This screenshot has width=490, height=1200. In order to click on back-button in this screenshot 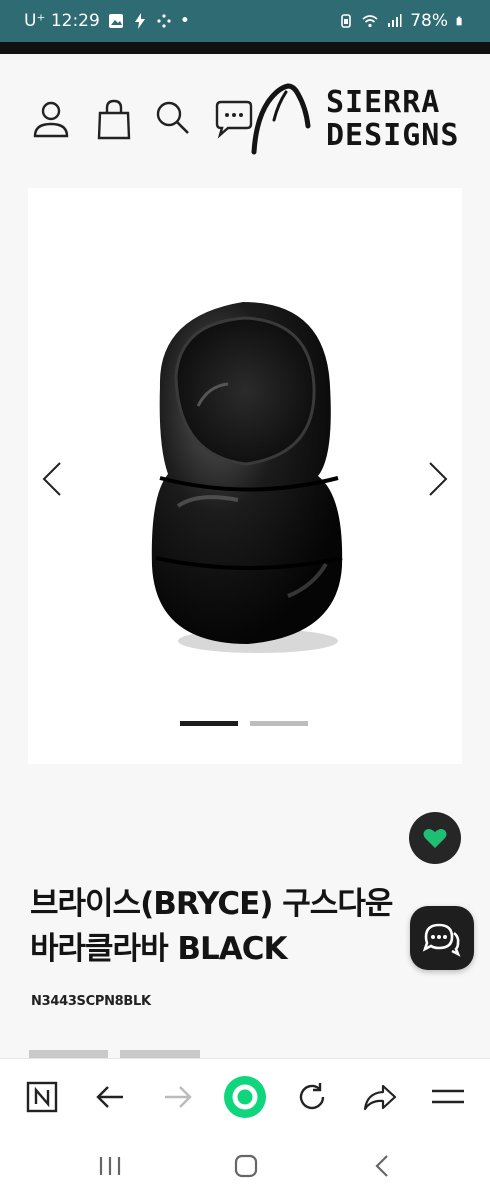, I will do `click(110, 1097)`.